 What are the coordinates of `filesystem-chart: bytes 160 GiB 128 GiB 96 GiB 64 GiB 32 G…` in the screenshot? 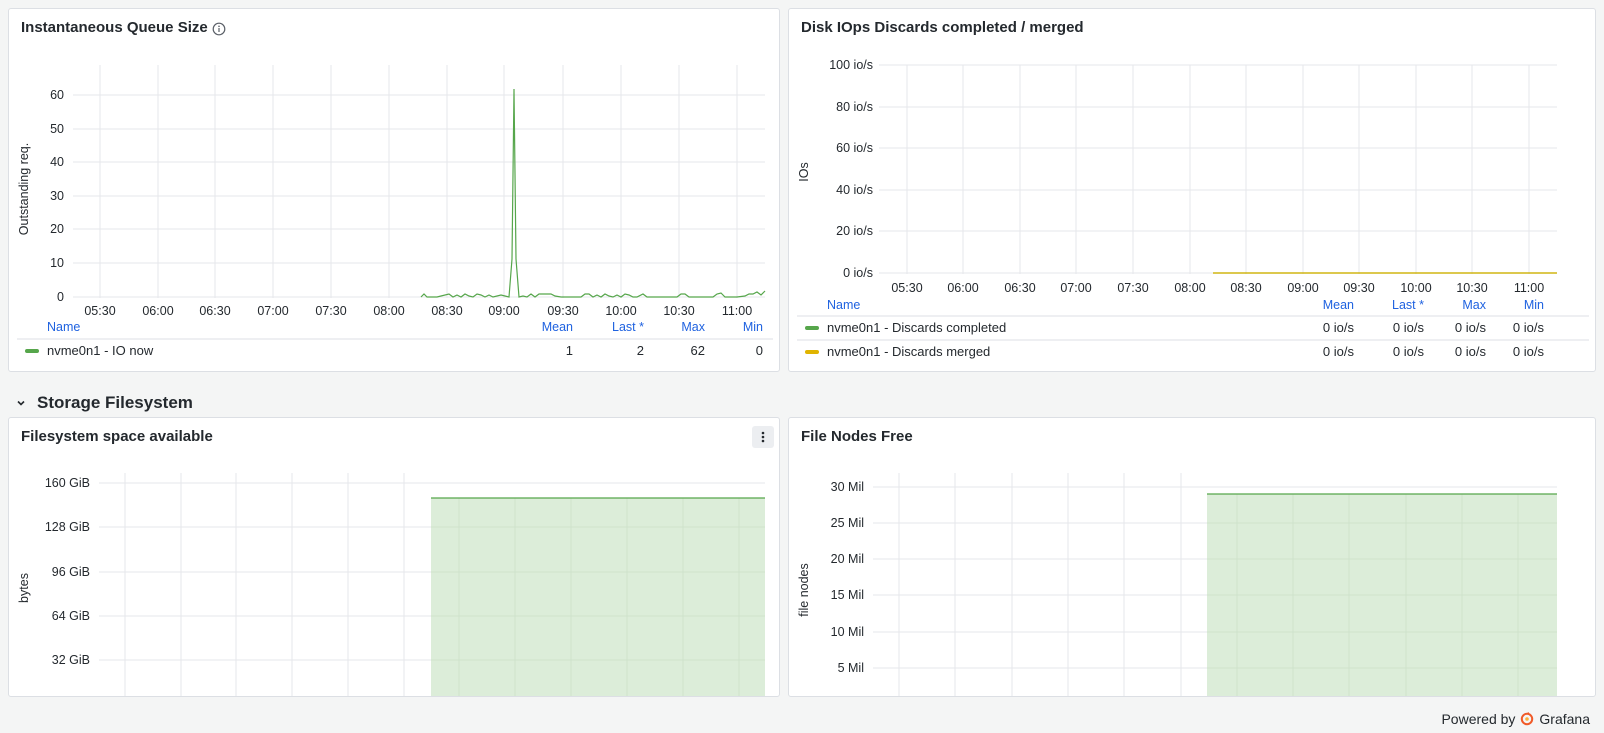 It's located at (391, 584).